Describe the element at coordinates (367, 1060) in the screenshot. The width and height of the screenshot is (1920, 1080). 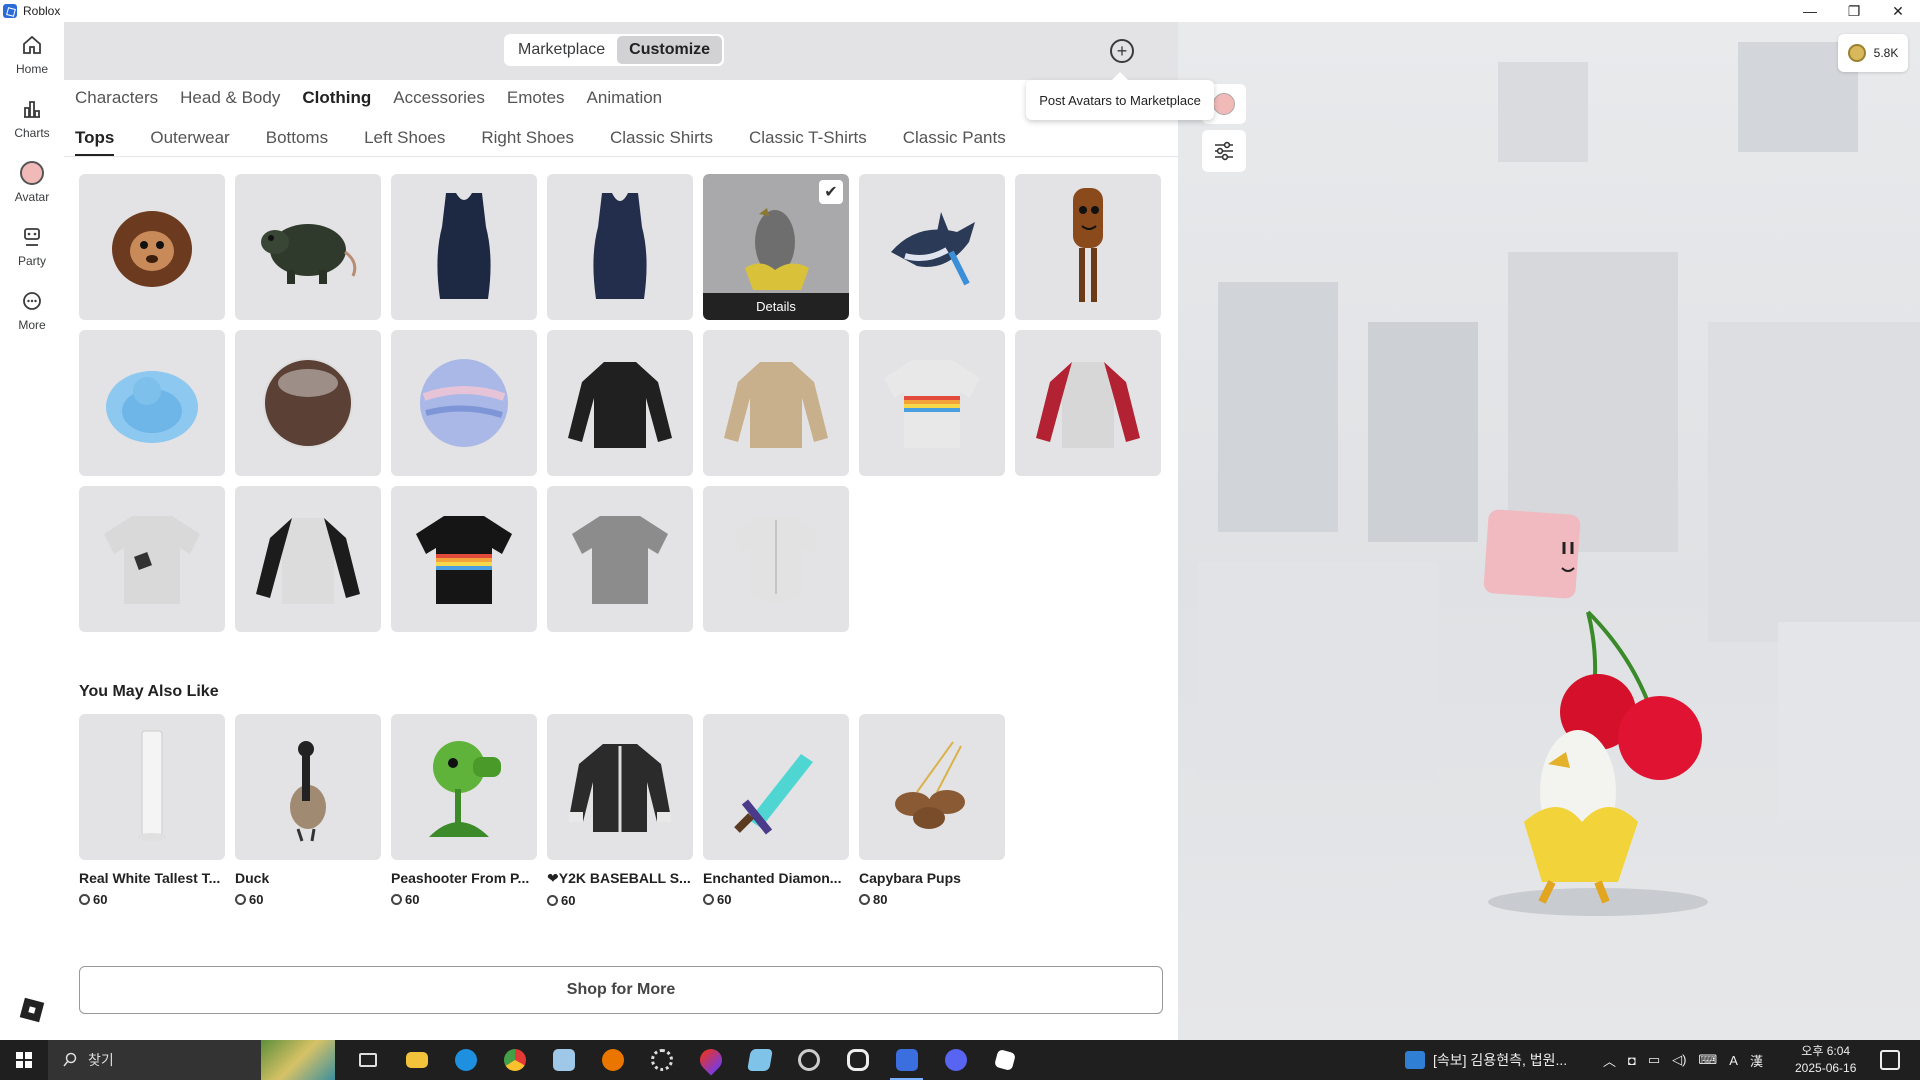
I see `task-view-icon` at that location.